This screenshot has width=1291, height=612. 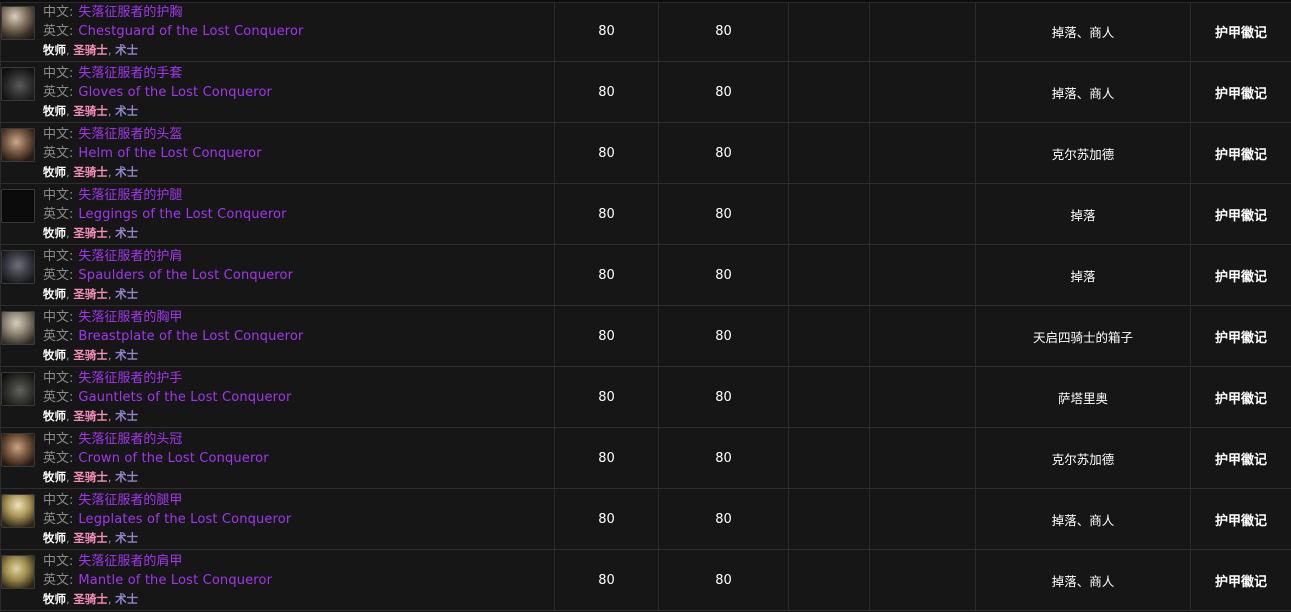 I want to click on item-name-en-line: 英文: Leggings of the Lost Conqueror, so click(x=165, y=215).